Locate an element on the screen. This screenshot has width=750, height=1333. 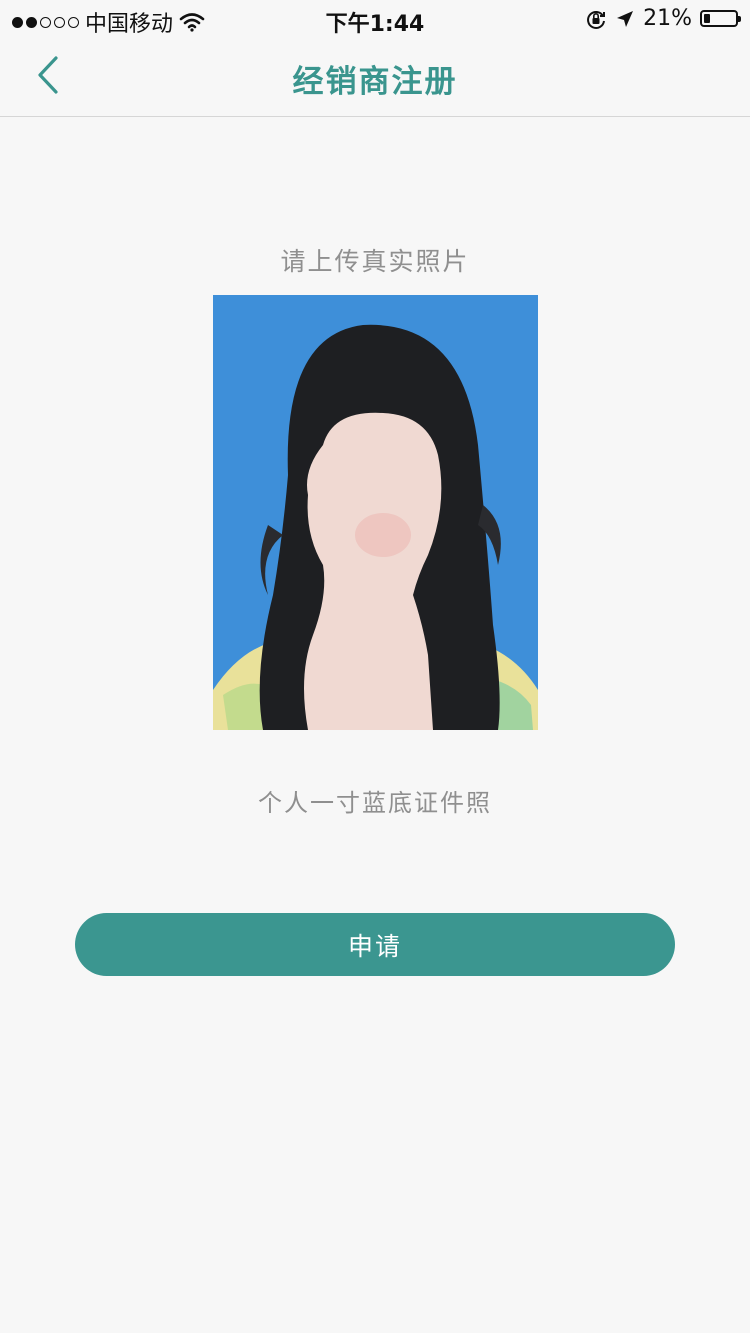
portrait-photo is located at coordinates (375, 512).